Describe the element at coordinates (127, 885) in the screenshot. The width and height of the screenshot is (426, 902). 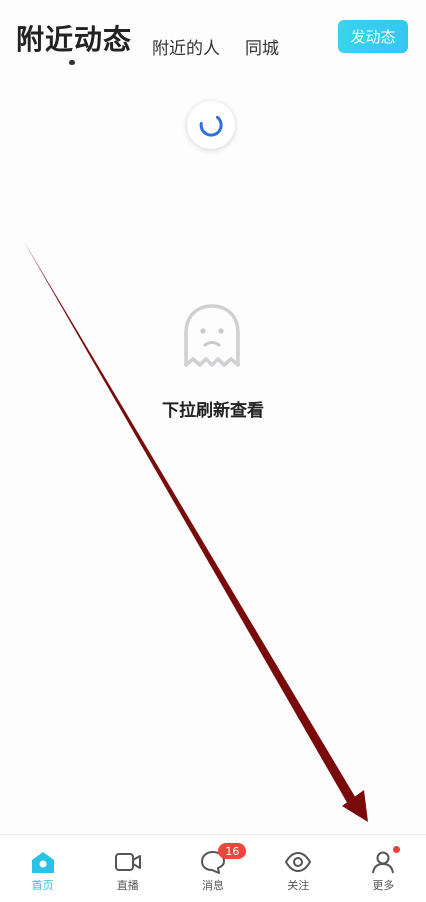
I see `nav-label-live: 直播` at that location.